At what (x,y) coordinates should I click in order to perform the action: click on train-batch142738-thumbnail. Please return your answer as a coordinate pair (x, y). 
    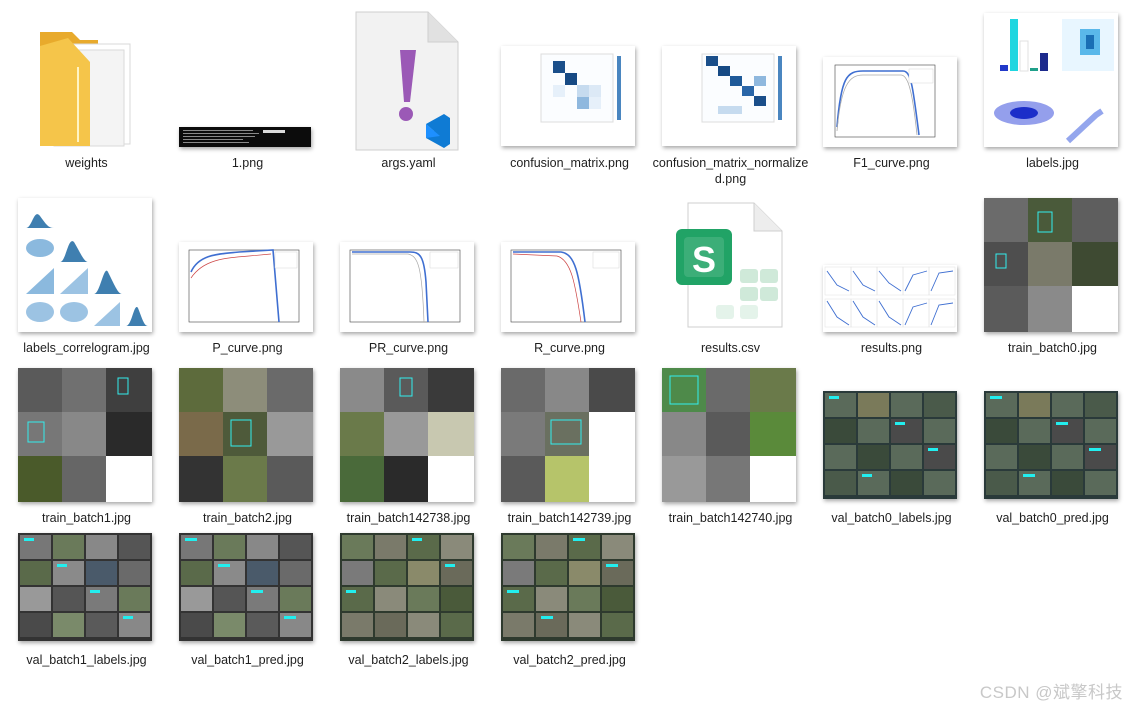
    Looking at the image, I should click on (407, 435).